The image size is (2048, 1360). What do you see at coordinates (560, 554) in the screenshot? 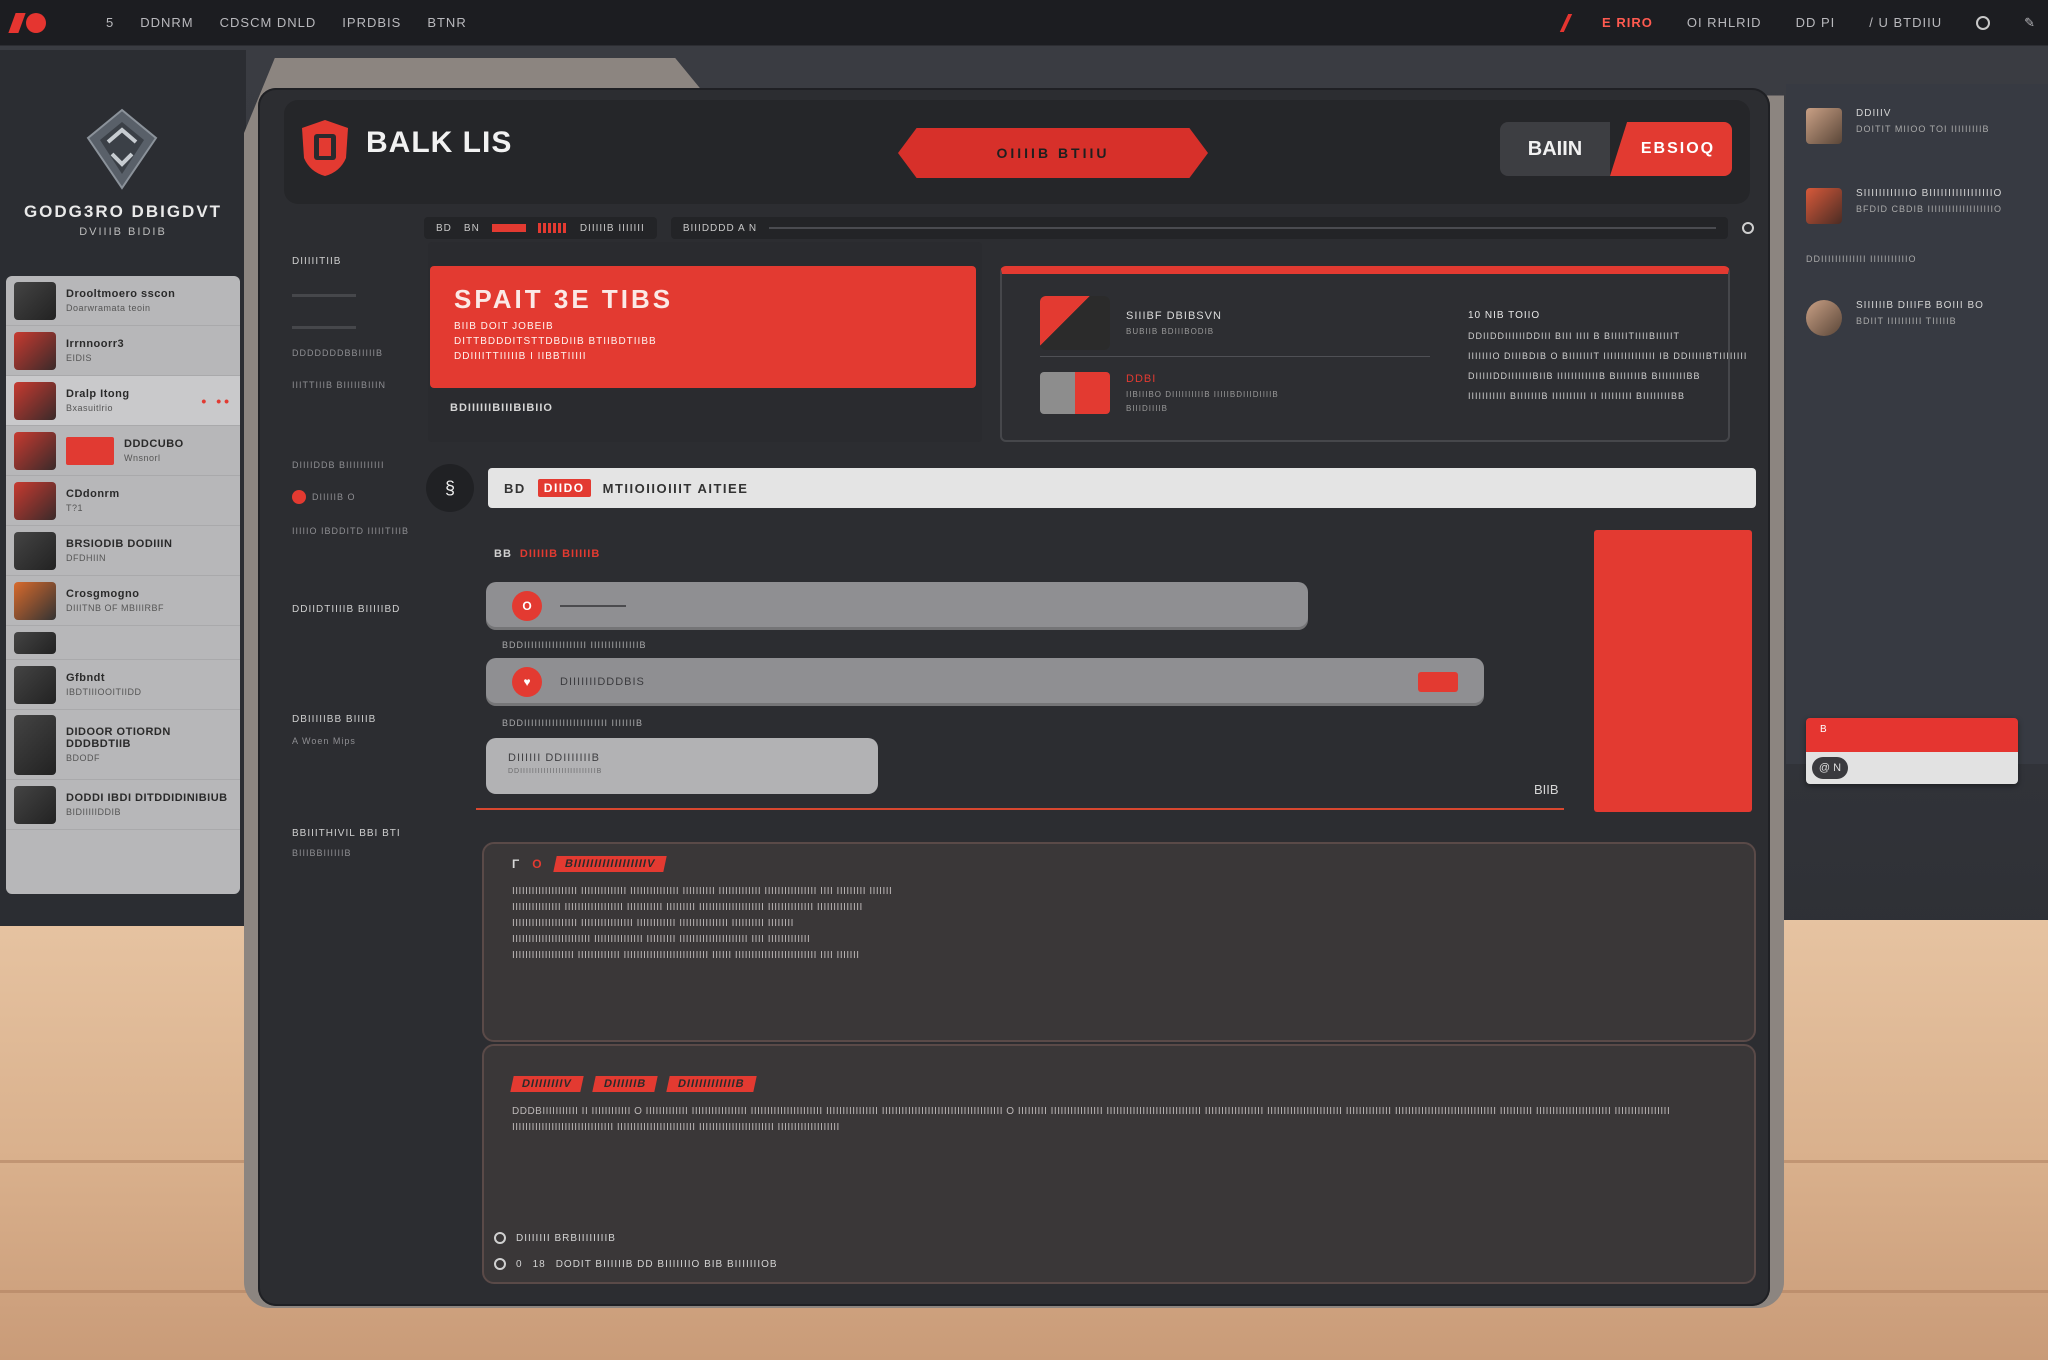
I see `form-title-text: DIIIIIB BIIIIIB` at bounding box center [560, 554].